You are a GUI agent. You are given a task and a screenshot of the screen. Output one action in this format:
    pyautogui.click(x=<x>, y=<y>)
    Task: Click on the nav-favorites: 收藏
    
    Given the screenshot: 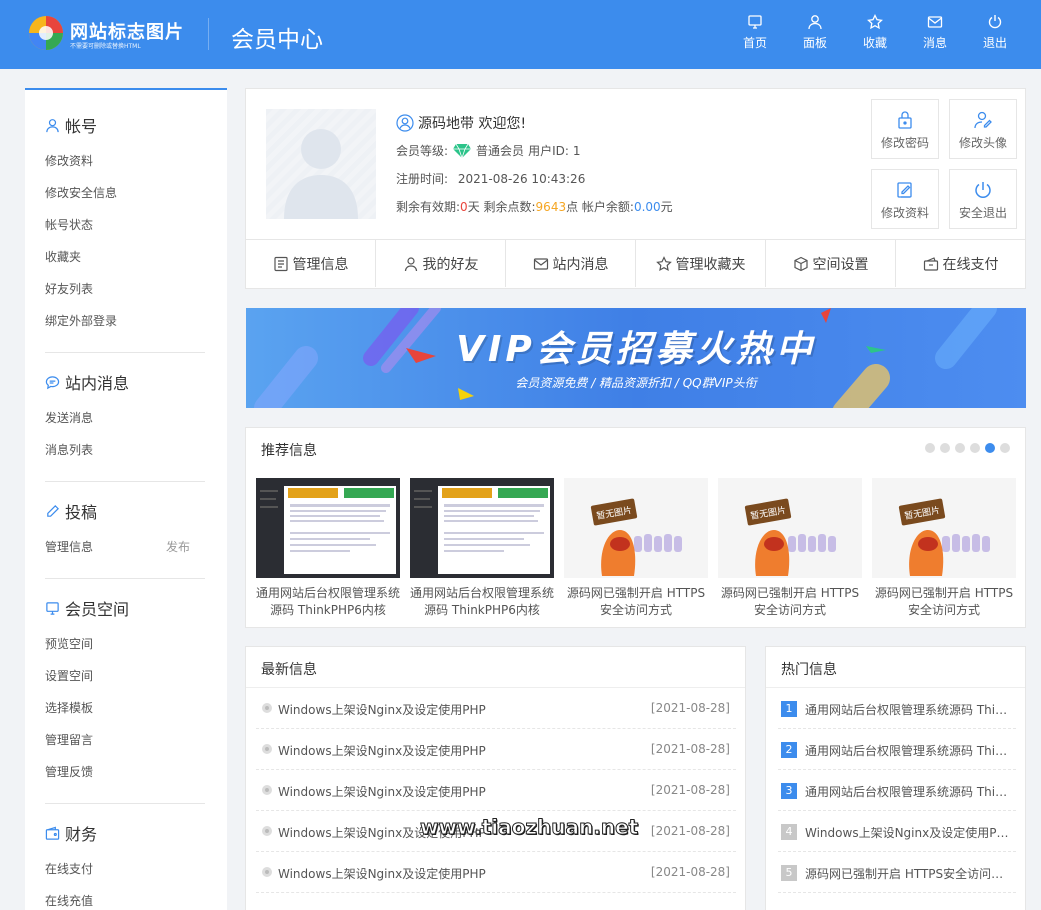 What is the action you would take?
    pyautogui.click(x=875, y=32)
    